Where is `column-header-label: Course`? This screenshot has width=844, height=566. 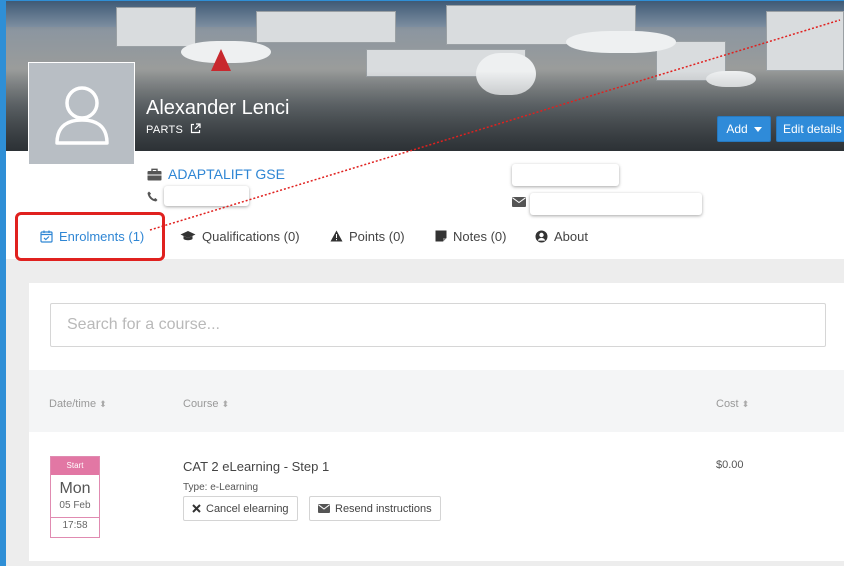 column-header-label: Course is located at coordinates (201, 404).